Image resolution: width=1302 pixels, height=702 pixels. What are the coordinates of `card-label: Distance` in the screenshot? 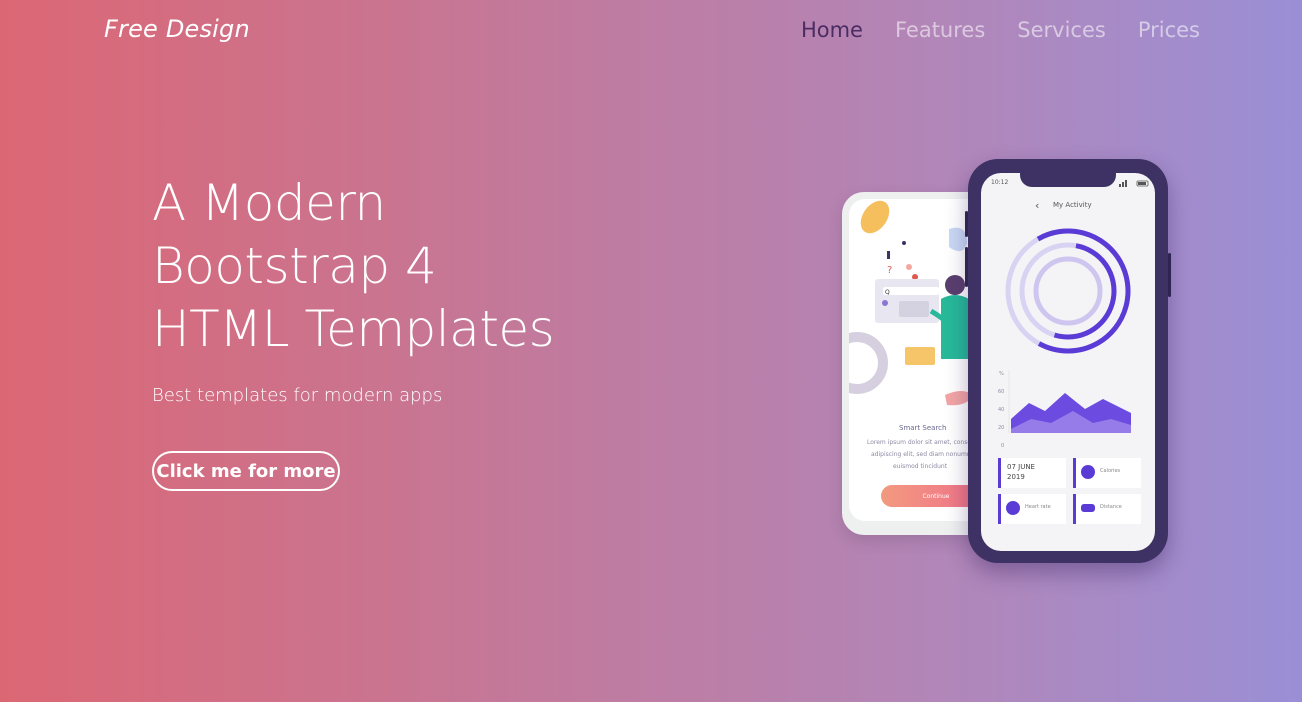 It's located at (1111, 507).